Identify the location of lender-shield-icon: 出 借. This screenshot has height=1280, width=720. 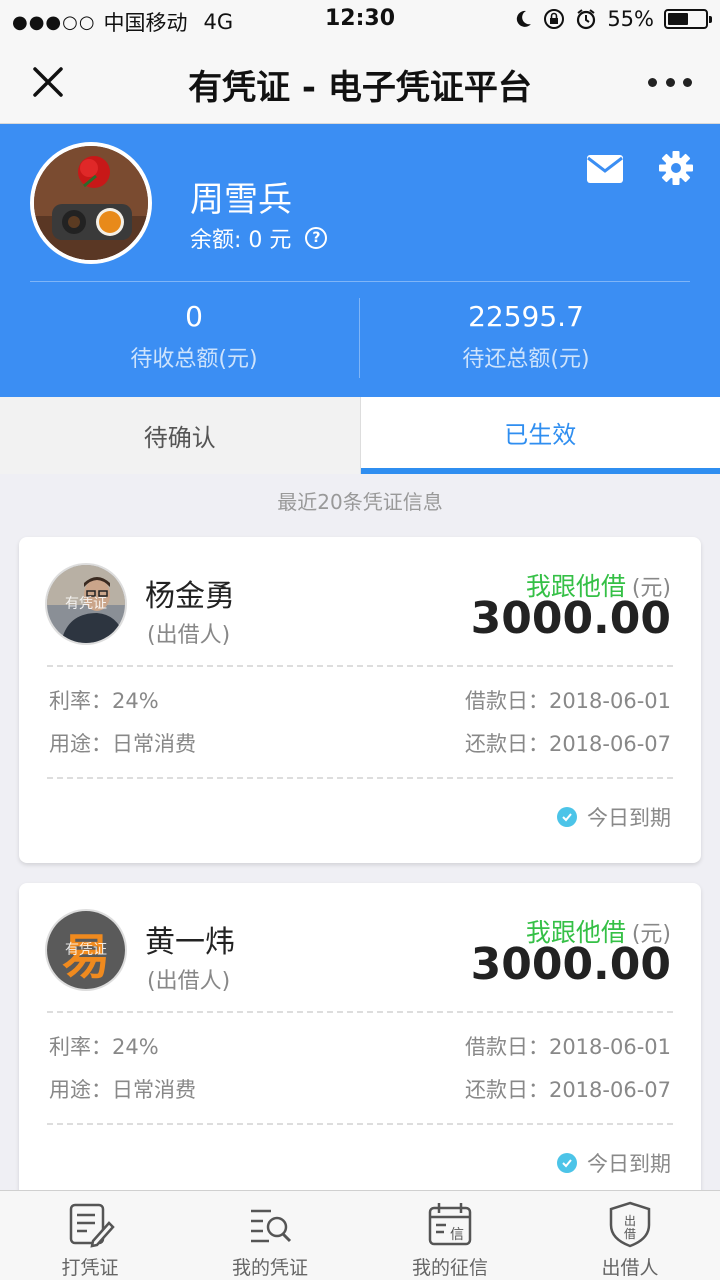
(630, 1224).